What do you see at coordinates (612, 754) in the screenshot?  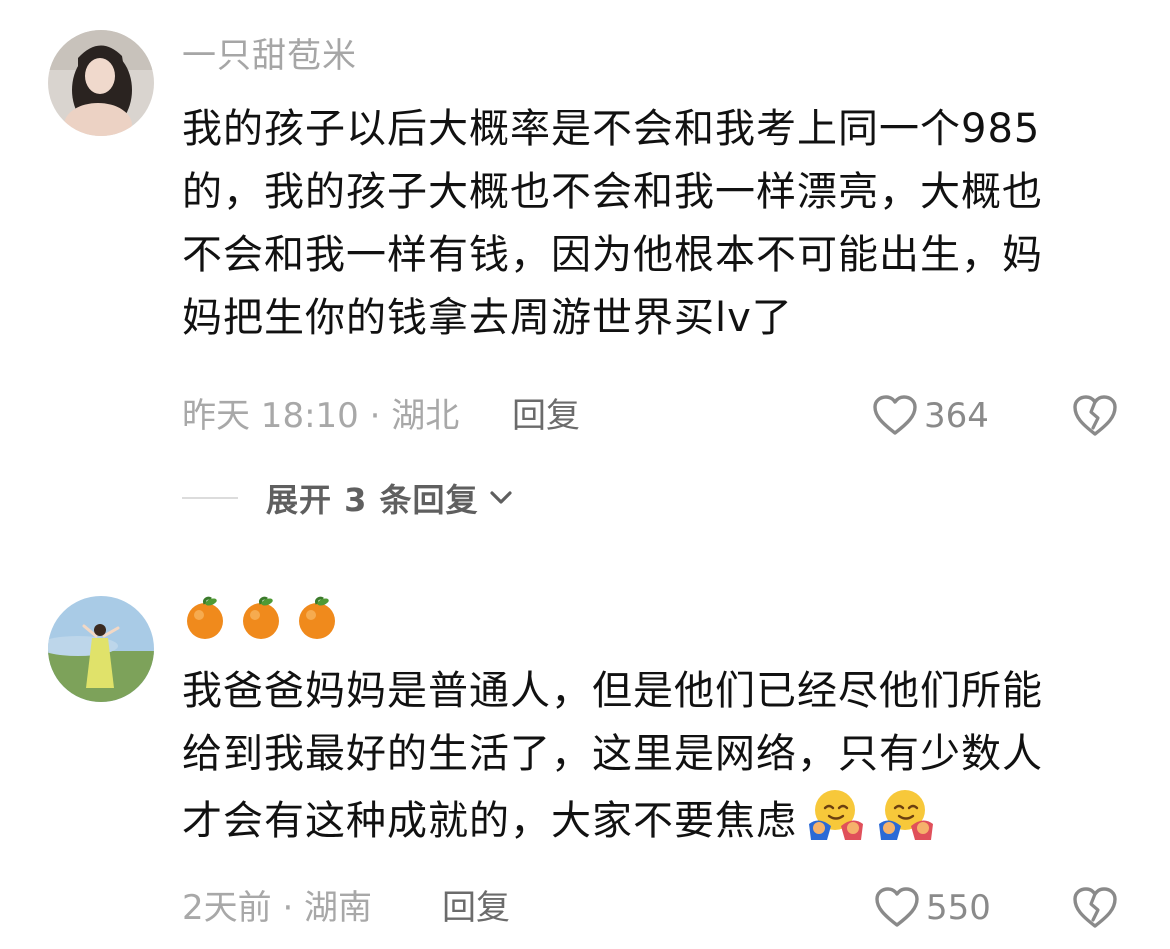 I see `comment-line: 给到我最好的生活了，这里是网络，只有少数人` at bounding box center [612, 754].